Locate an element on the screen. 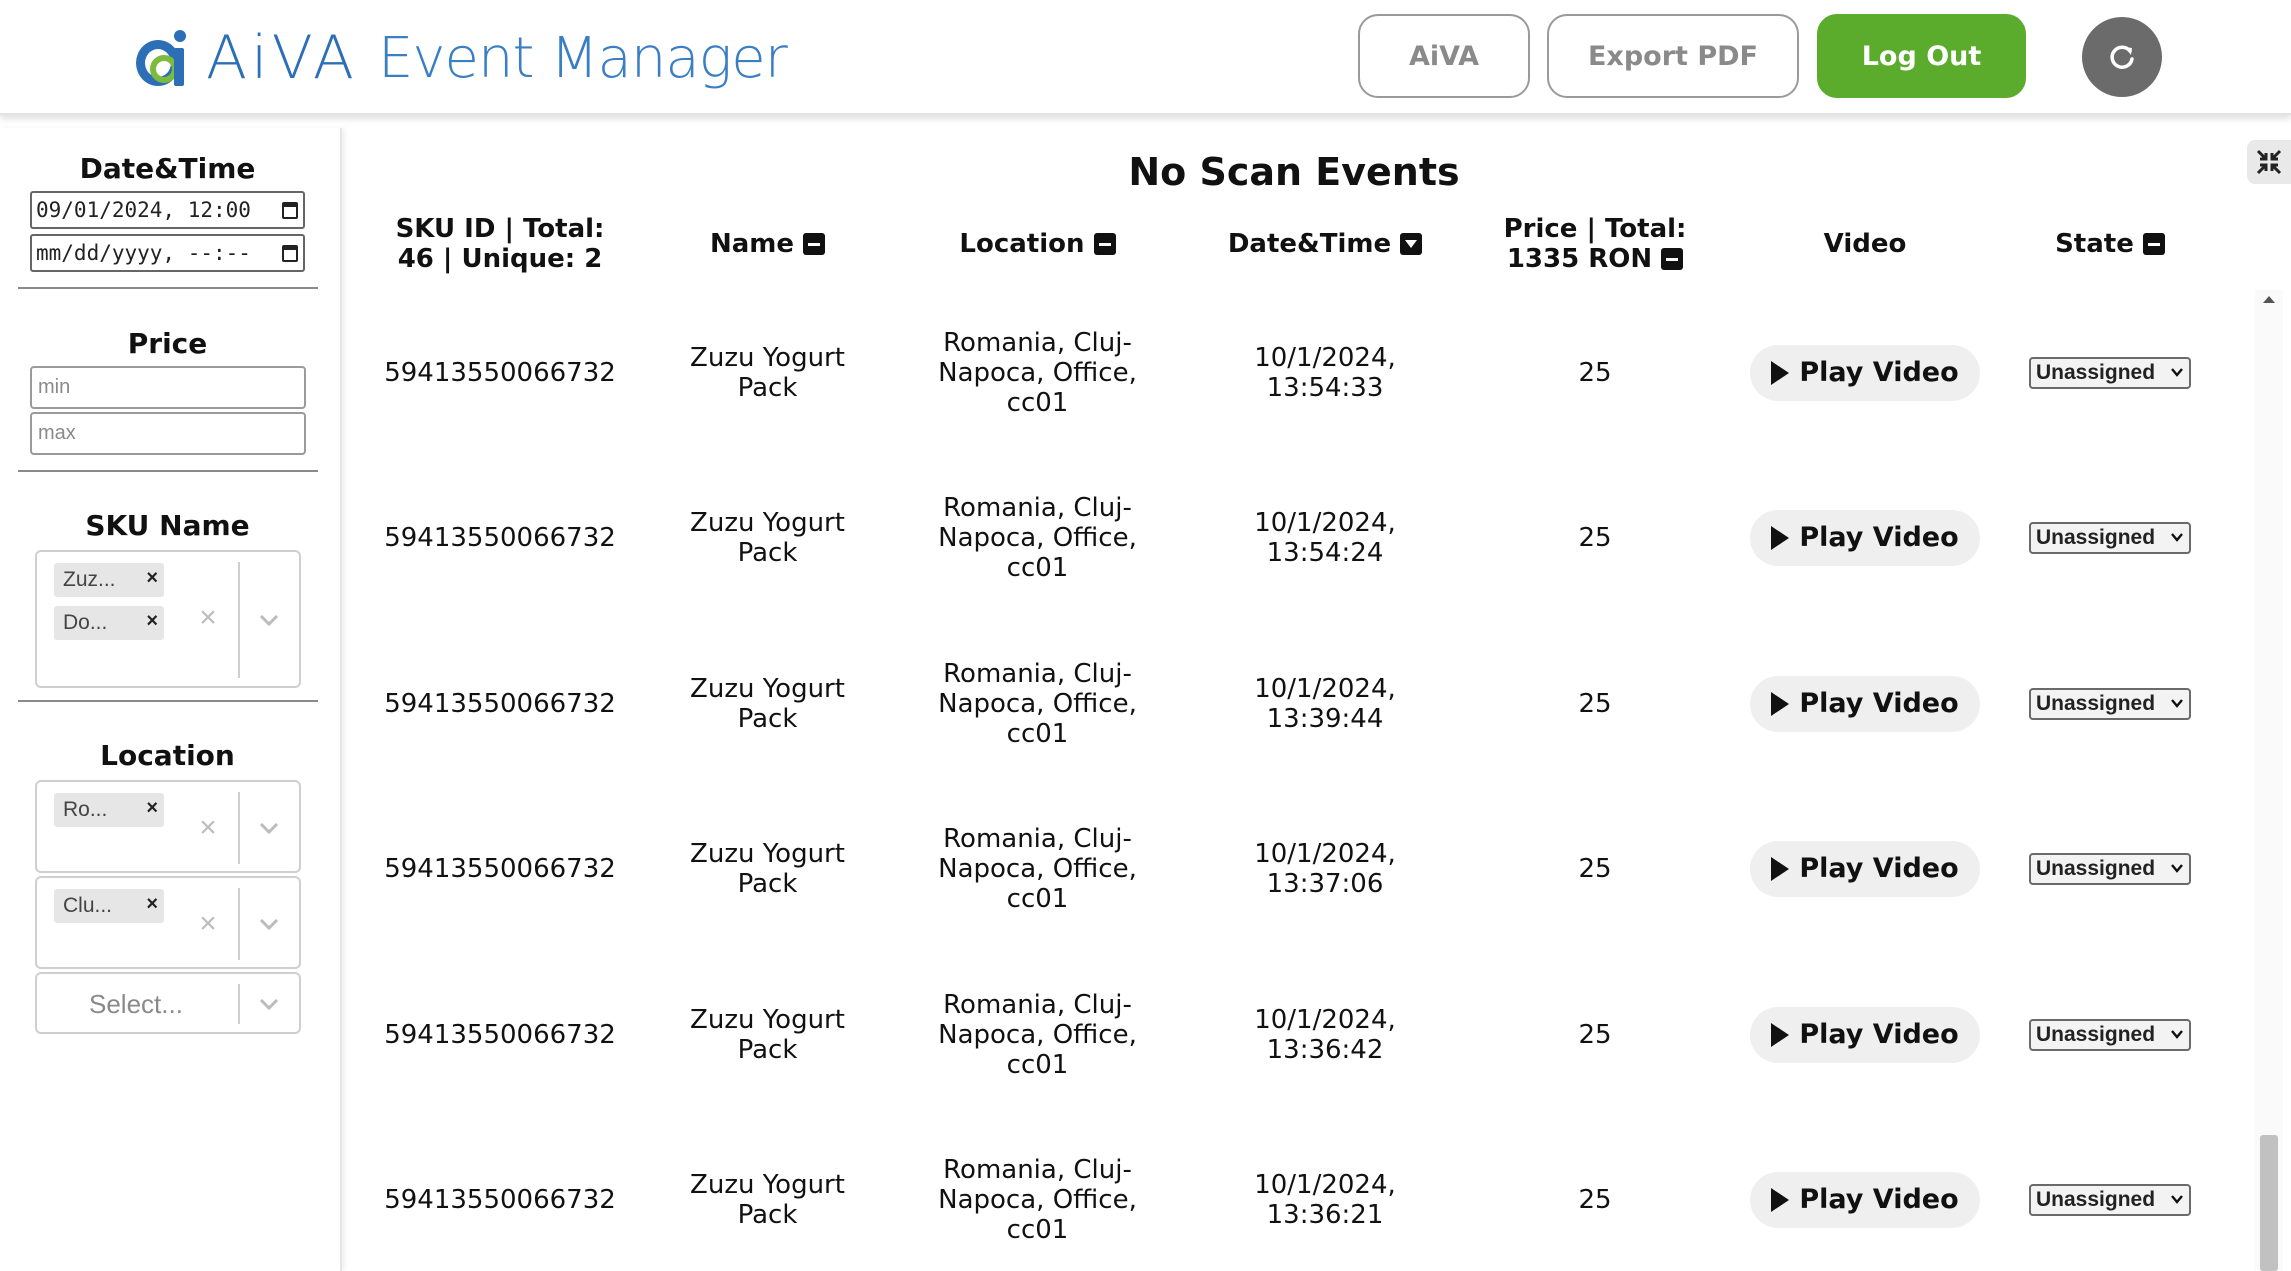 Image resolution: width=2291 pixels, height=1271 pixels. datetime-cell: 10/1/2024, 13:39:44 is located at coordinates (1325, 703).